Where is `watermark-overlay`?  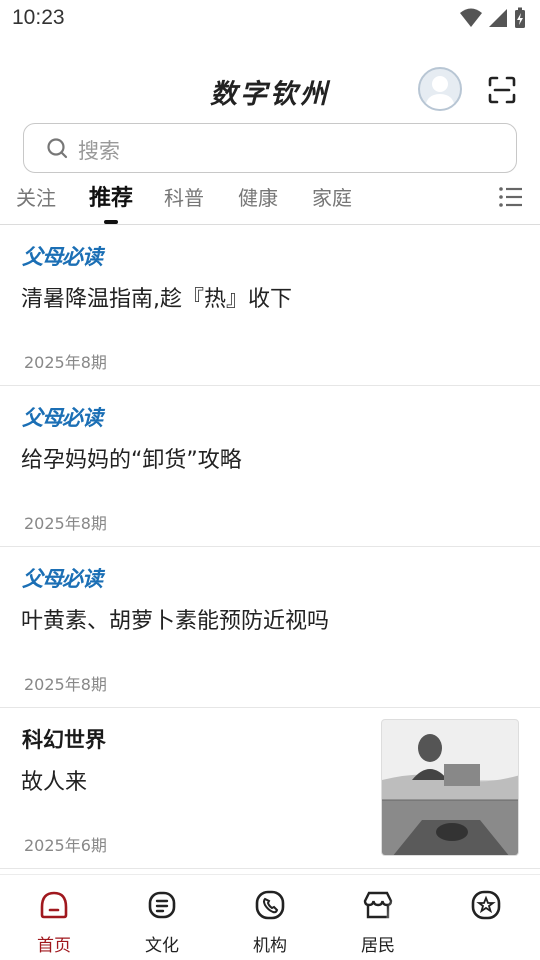 watermark-overlay is located at coordinates (416, 918).